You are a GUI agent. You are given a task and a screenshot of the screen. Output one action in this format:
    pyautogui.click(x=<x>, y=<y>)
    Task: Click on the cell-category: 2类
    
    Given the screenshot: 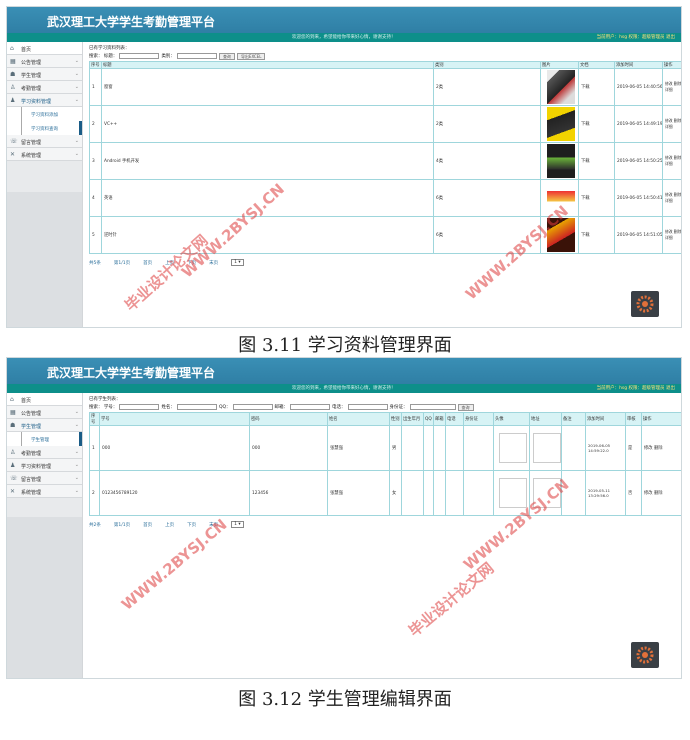 What is the action you would take?
    pyautogui.click(x=487, y=124)
    